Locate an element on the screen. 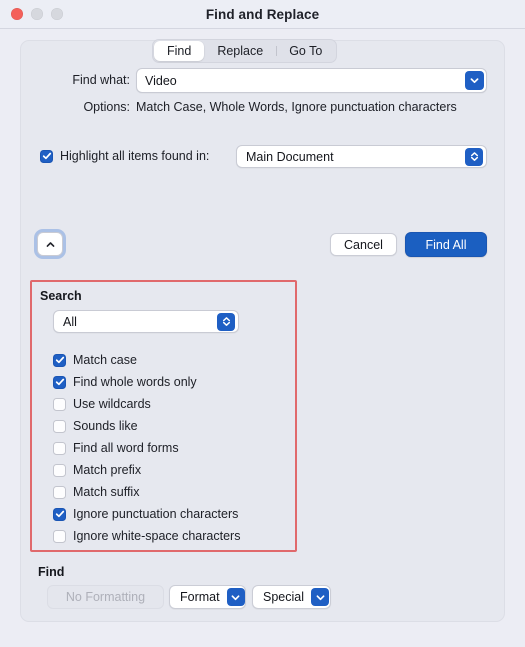 The image size is (525, 647). checkbox-match-prefix: Match prefix is located at coordinates (97, 470).